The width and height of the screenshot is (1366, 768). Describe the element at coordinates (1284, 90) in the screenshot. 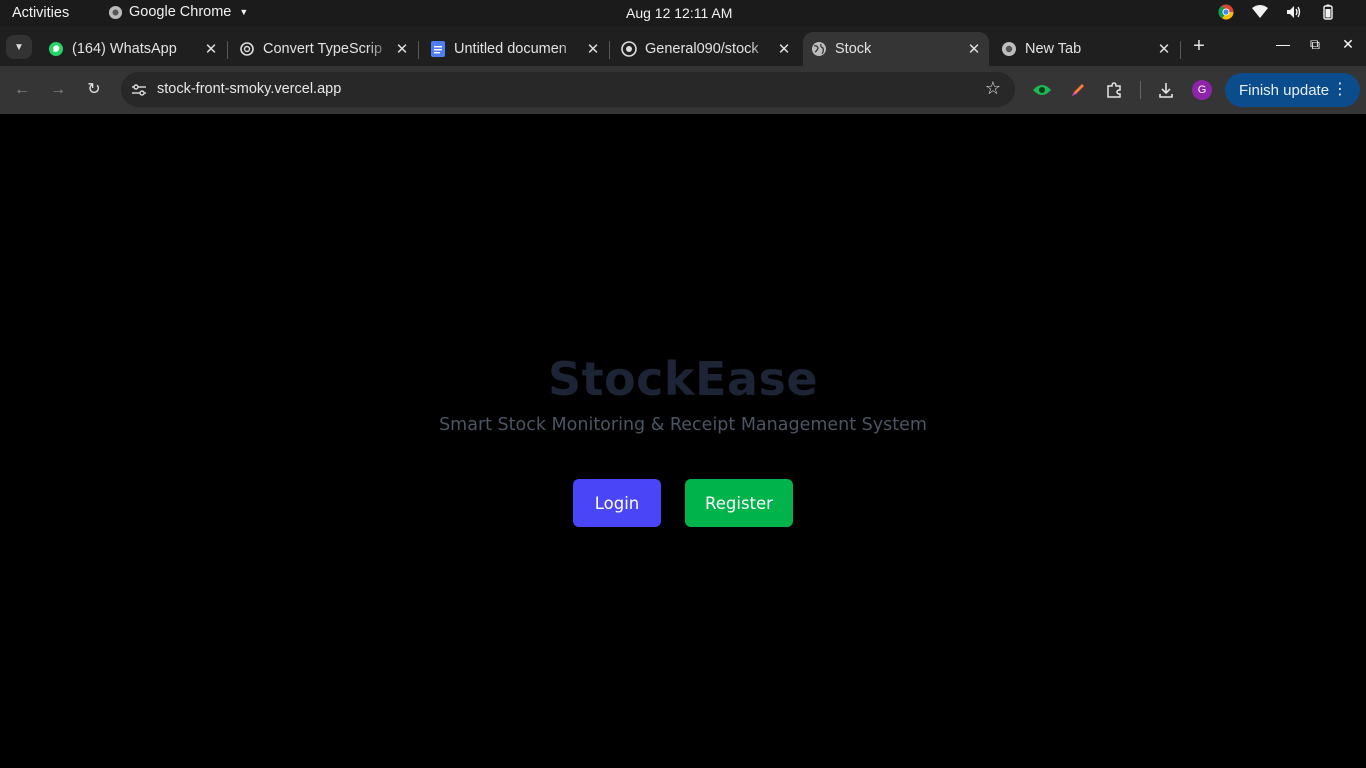

I see `finish-update-label: Finish update` at that location.